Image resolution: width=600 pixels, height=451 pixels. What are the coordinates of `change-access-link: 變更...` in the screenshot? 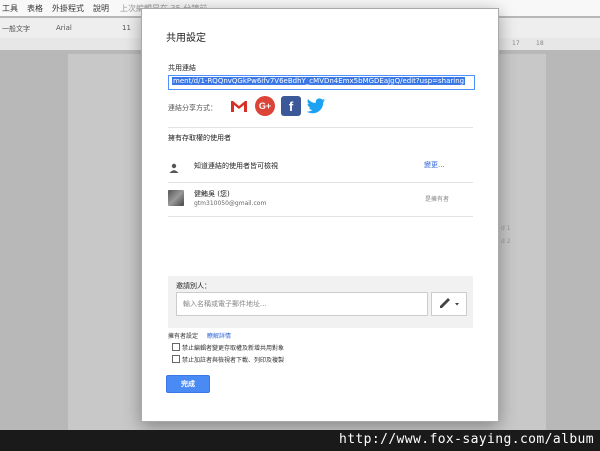 It's located at (434, 165).